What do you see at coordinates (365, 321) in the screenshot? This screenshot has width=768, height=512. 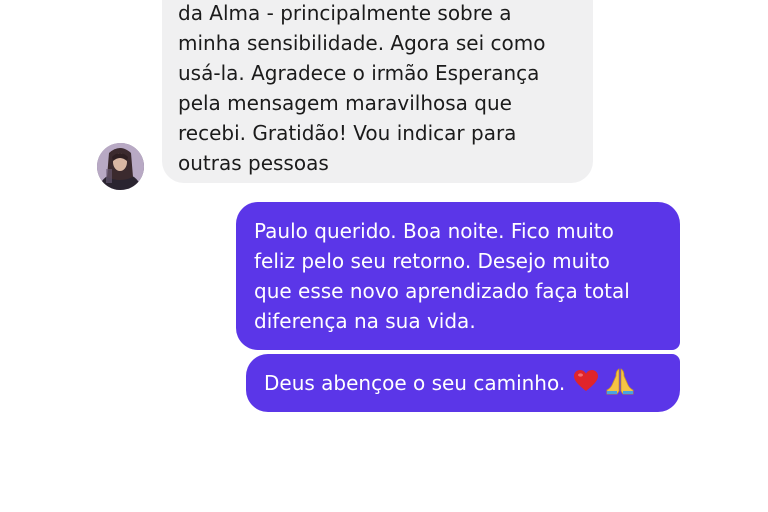 I see `message-line: diferença na sua vida.` at bounding box center [365, 321].